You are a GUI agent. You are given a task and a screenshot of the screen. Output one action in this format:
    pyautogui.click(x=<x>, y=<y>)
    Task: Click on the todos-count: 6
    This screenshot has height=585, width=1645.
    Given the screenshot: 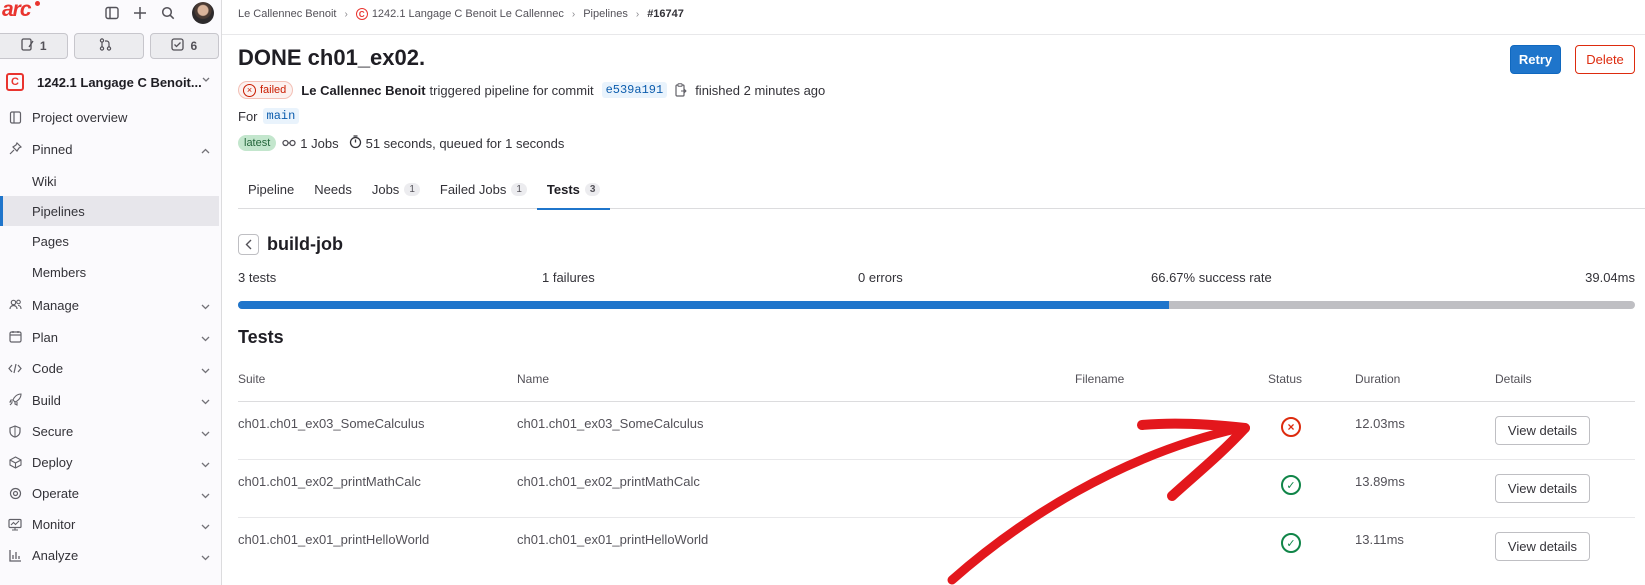 What is the action you would take?
    pyautogui.click(x=194, y=46)
    